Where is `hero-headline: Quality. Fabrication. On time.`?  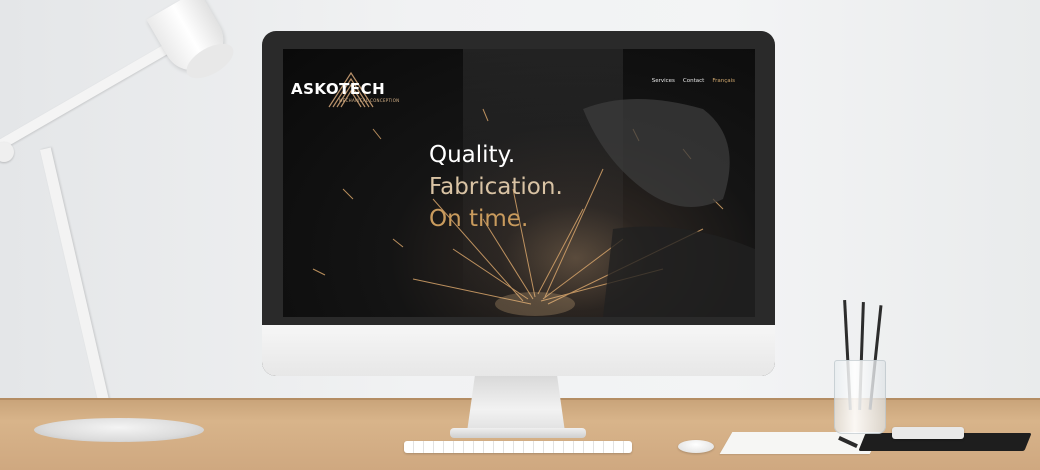
hero-headline: Quality. Fabrication. On time. is located at coordinates (496, 187).